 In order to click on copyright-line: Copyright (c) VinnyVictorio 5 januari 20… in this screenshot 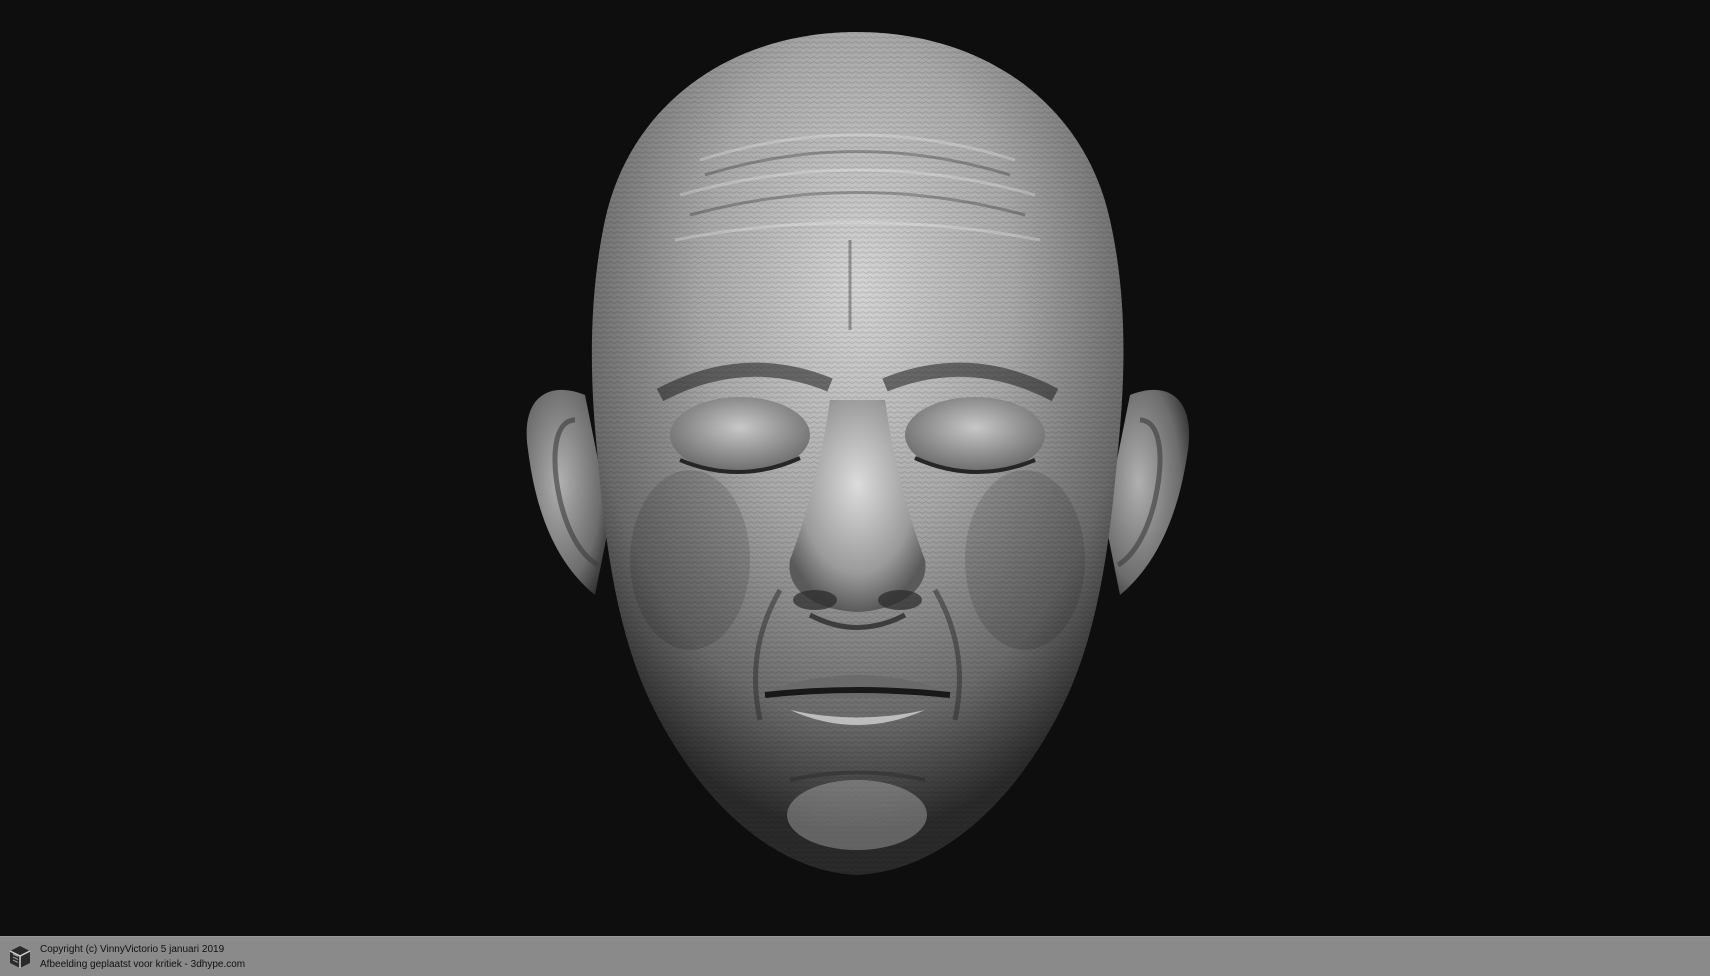, I will do `click(132, 949)`.